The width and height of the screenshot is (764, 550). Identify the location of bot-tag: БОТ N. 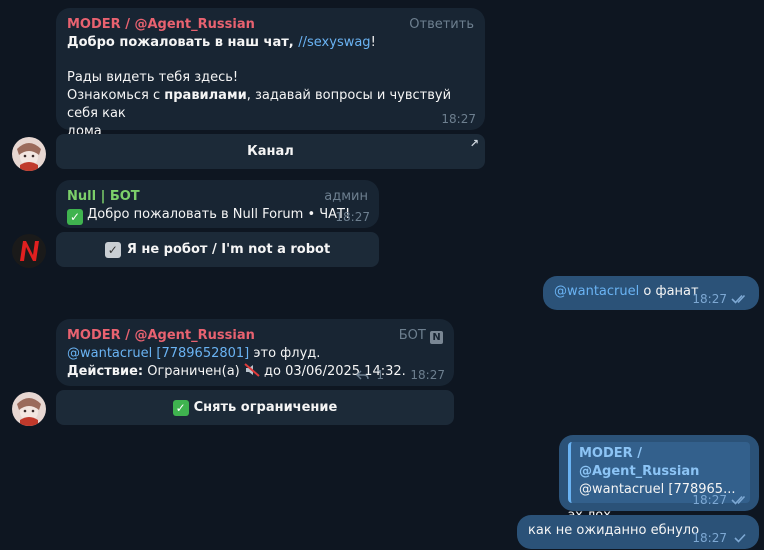
(421, 336).